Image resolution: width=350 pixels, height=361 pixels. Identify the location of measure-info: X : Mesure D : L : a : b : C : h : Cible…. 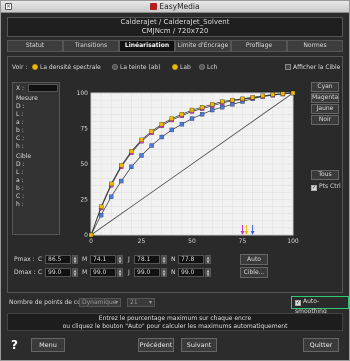
(36, 158).